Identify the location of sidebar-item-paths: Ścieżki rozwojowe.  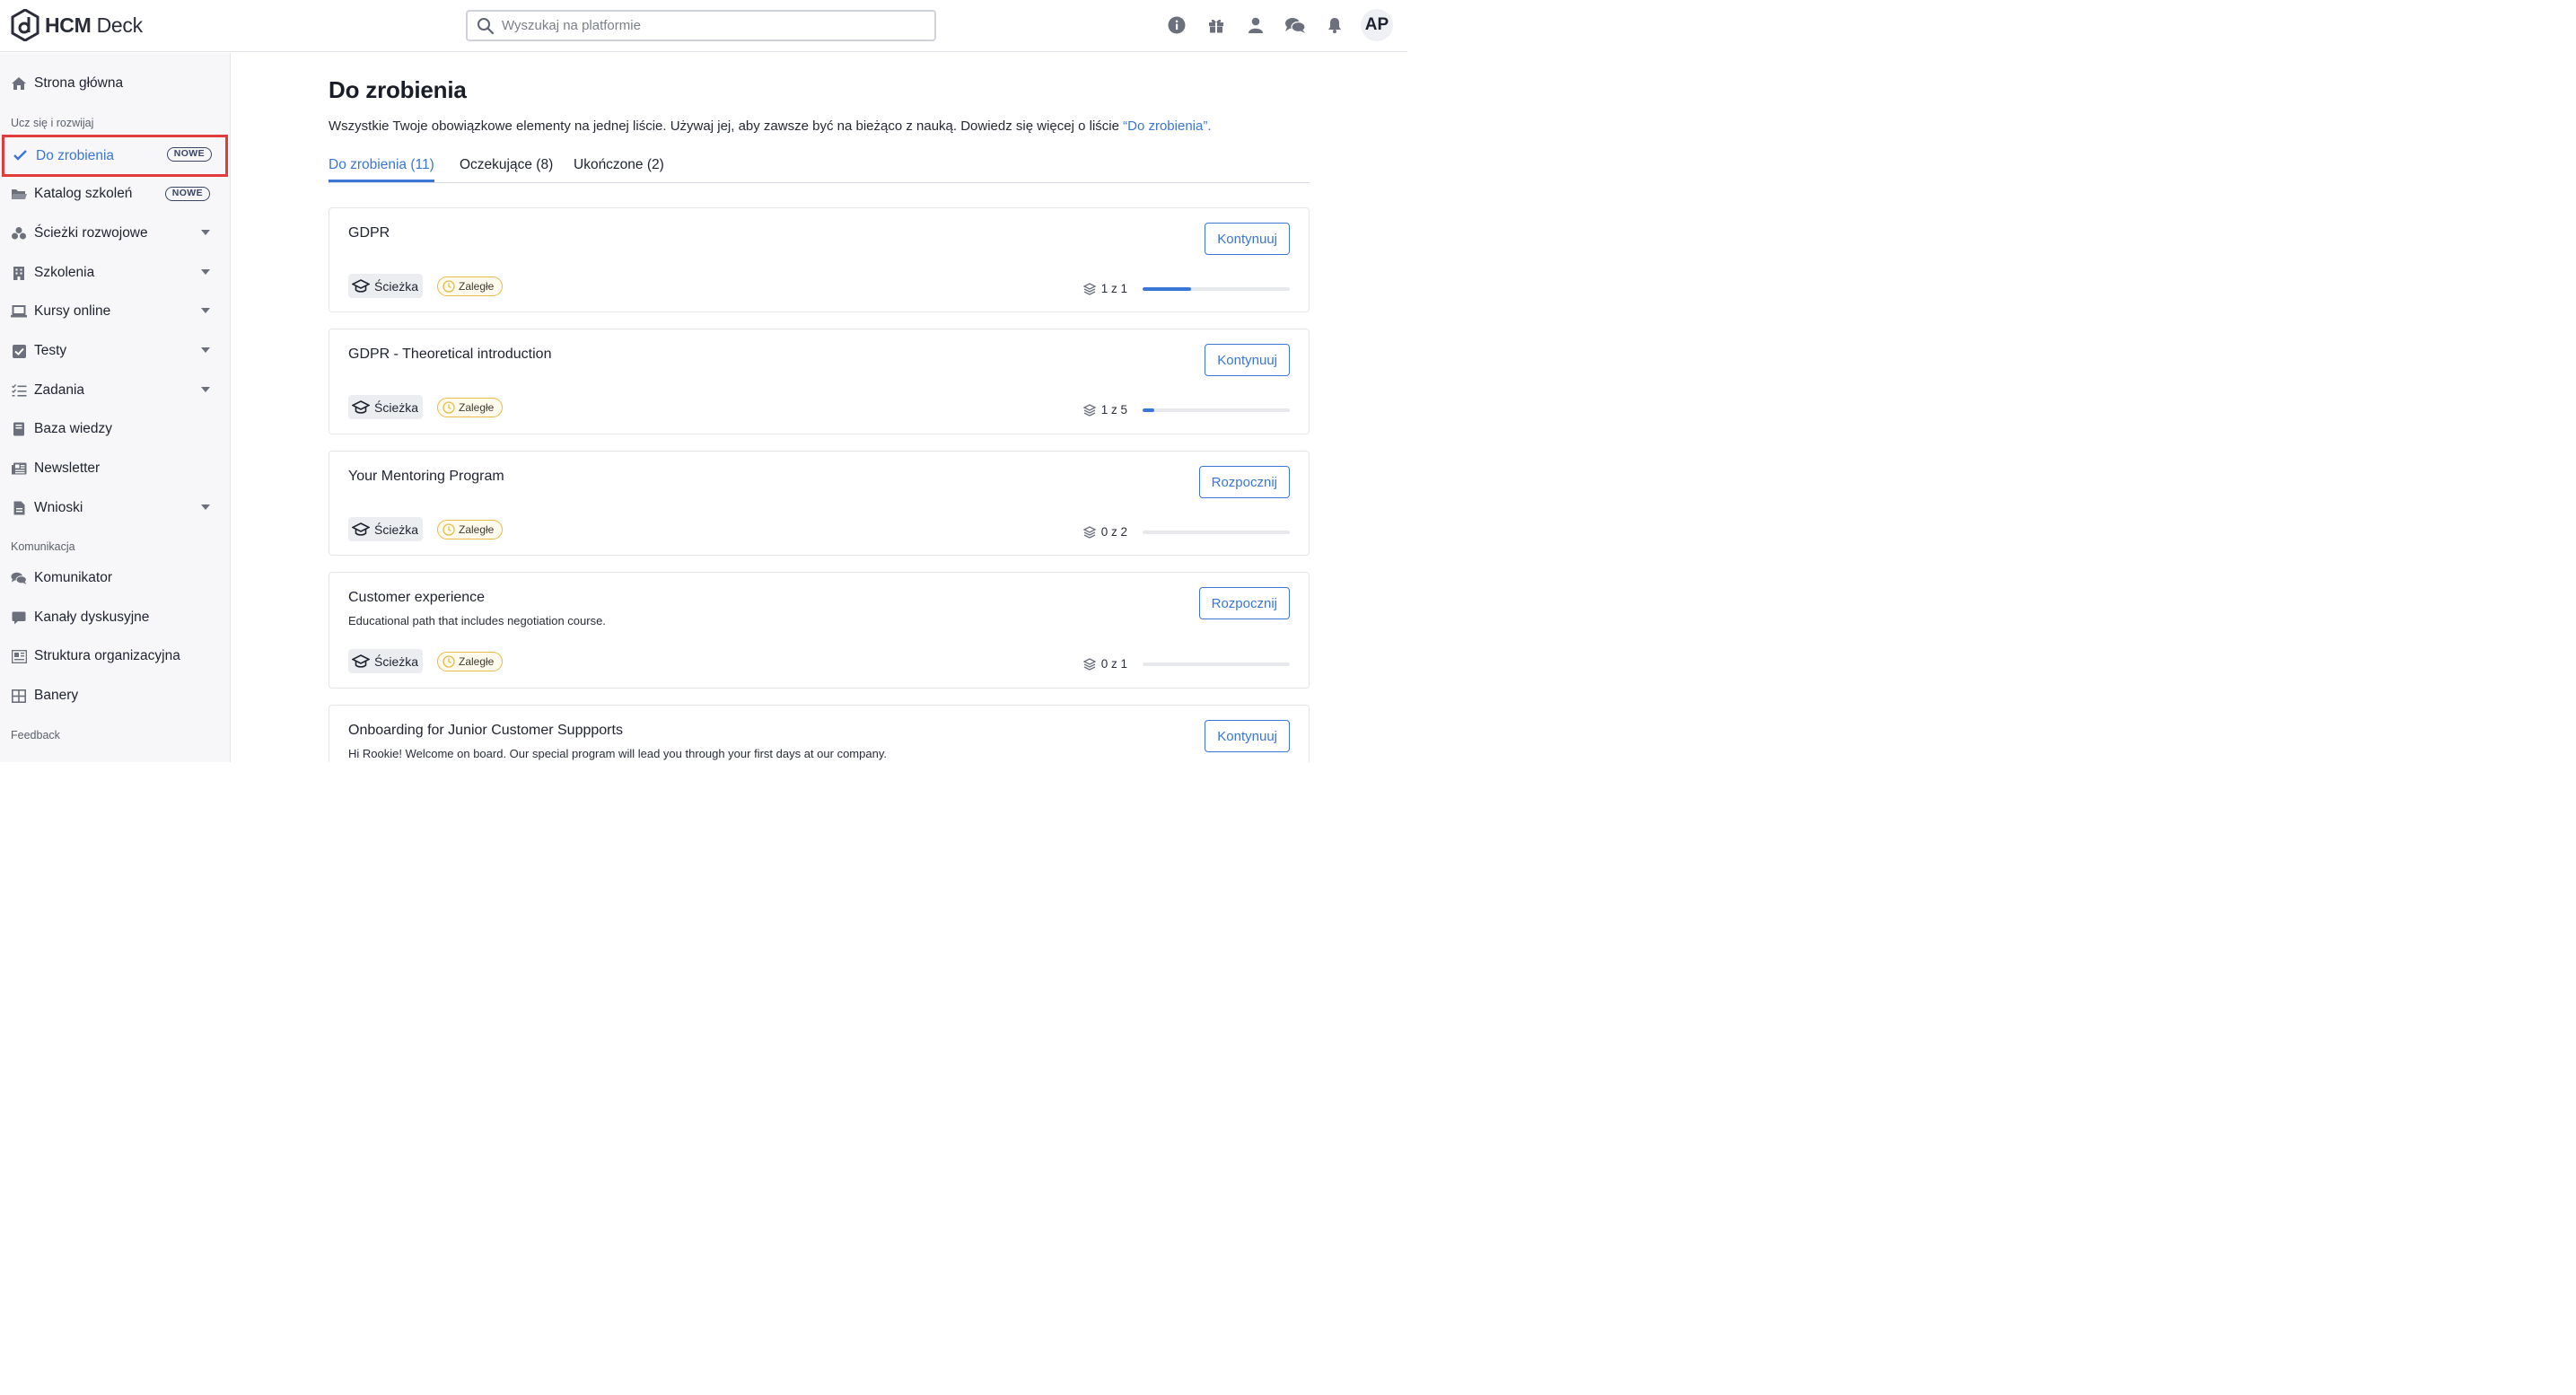
(114, 233).